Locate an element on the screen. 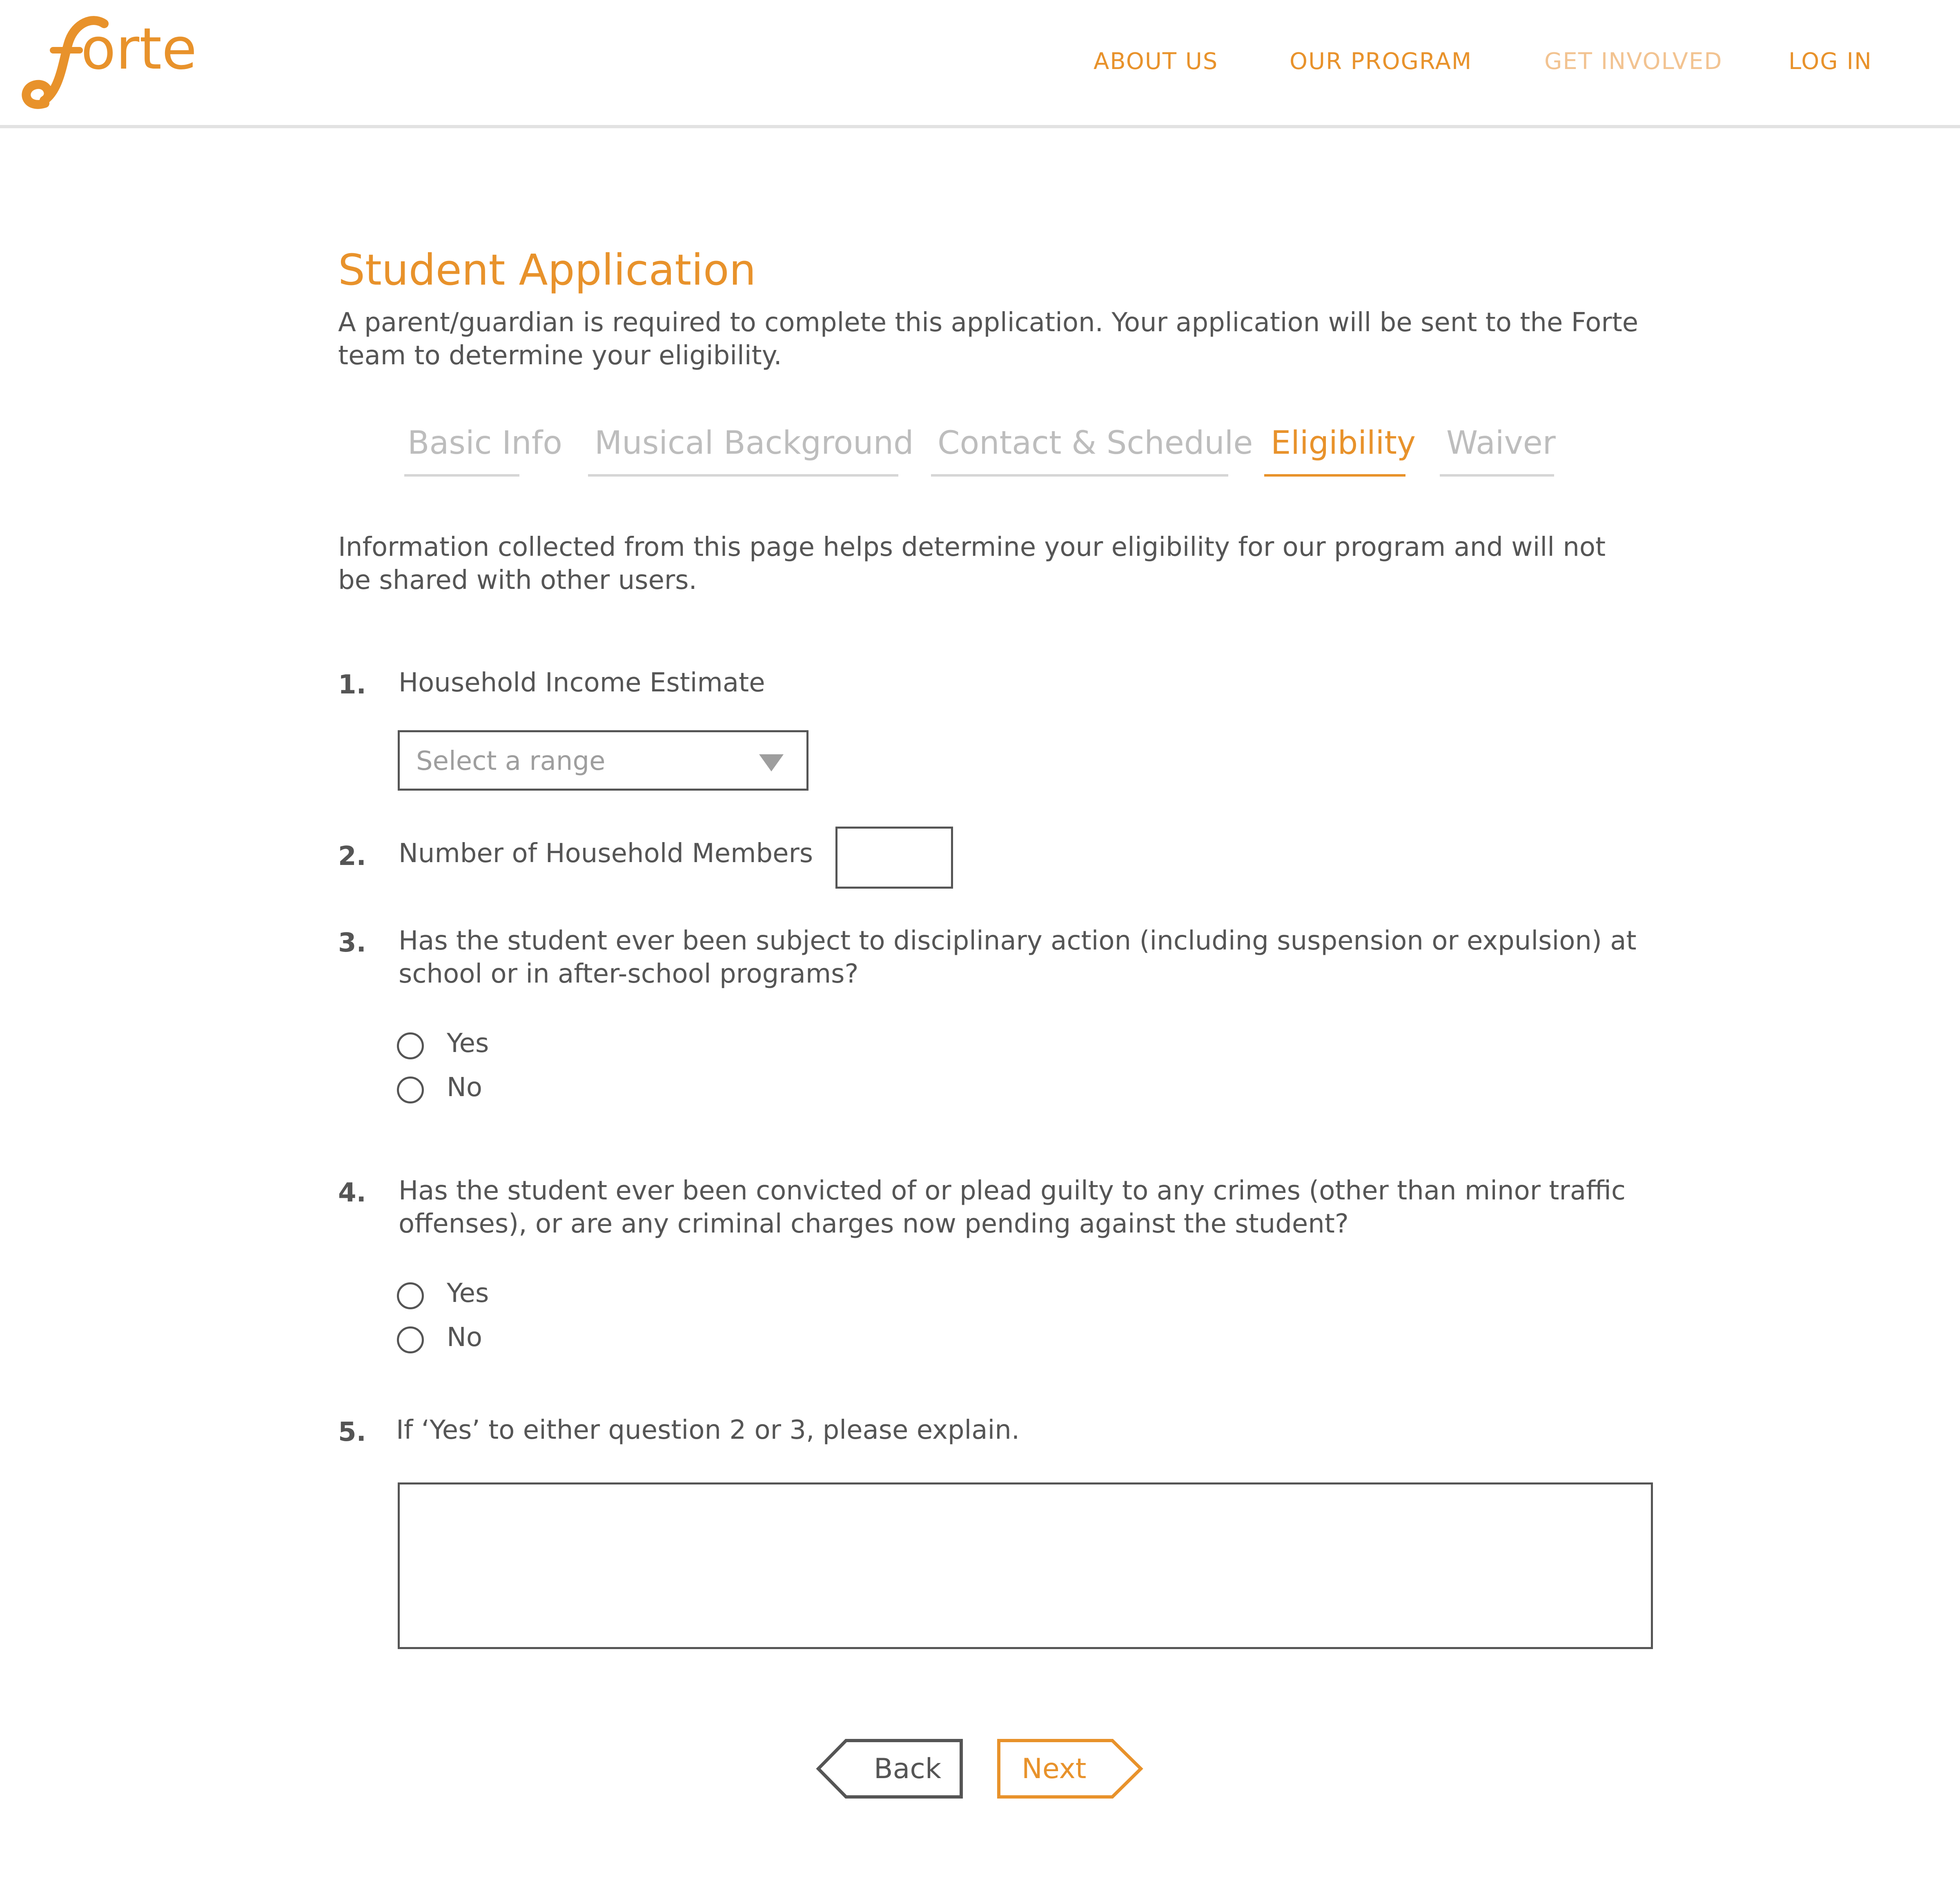 The width and height of the screenshot is (1960, 1899). question-2-number: 2. is located at coordinates (352, 856).